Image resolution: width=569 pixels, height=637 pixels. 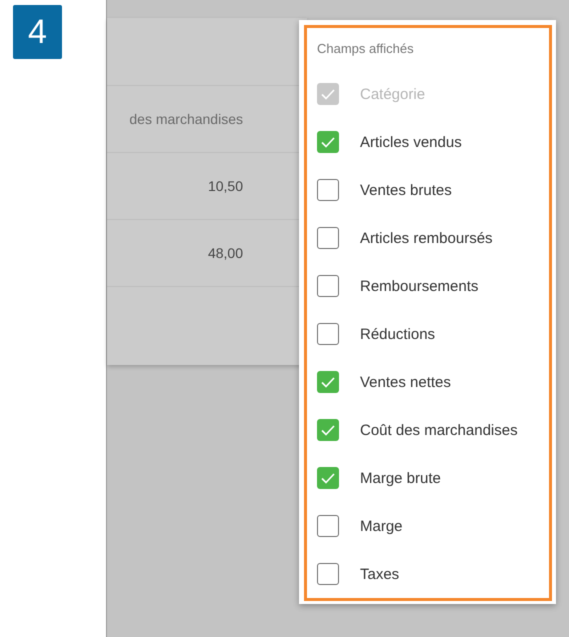 What do you see at coordinates (426, 238) in the screenshot?
I see `field-label: Articles remboursés` at bounding box center [426, 238].